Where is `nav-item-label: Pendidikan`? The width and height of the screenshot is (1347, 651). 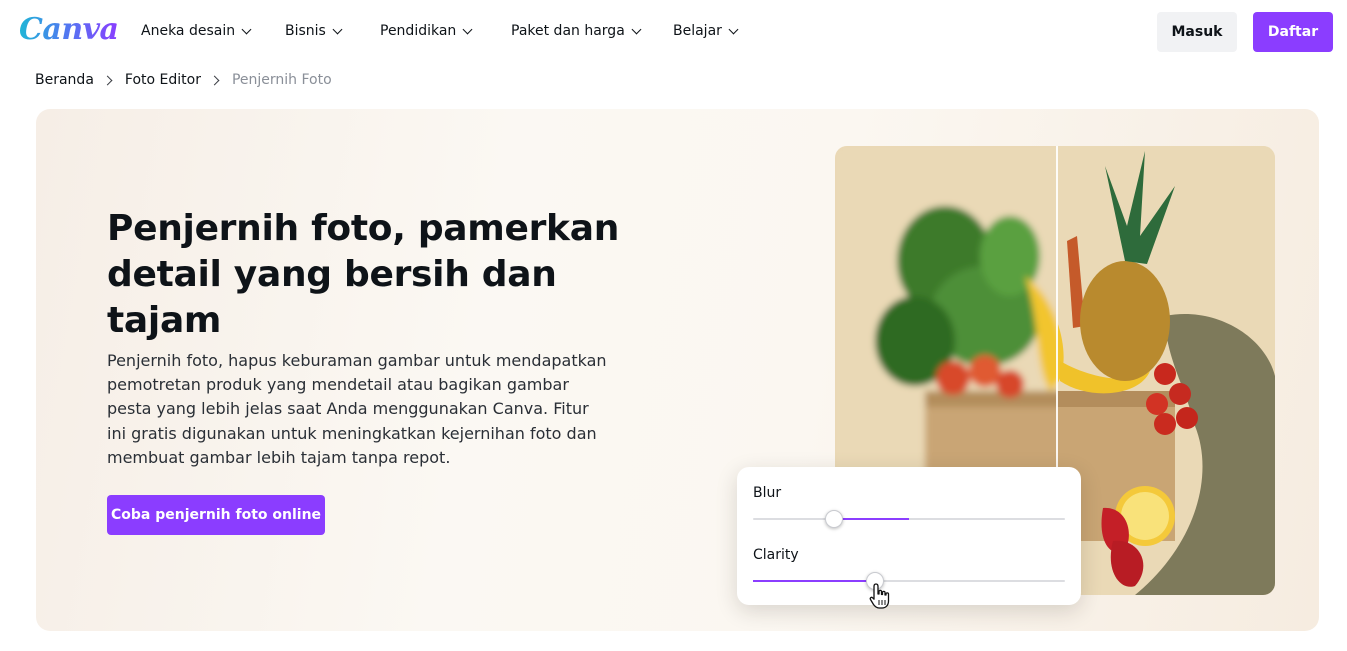 nav-item-label: Pendidikan is located at coordinates (418, 31).